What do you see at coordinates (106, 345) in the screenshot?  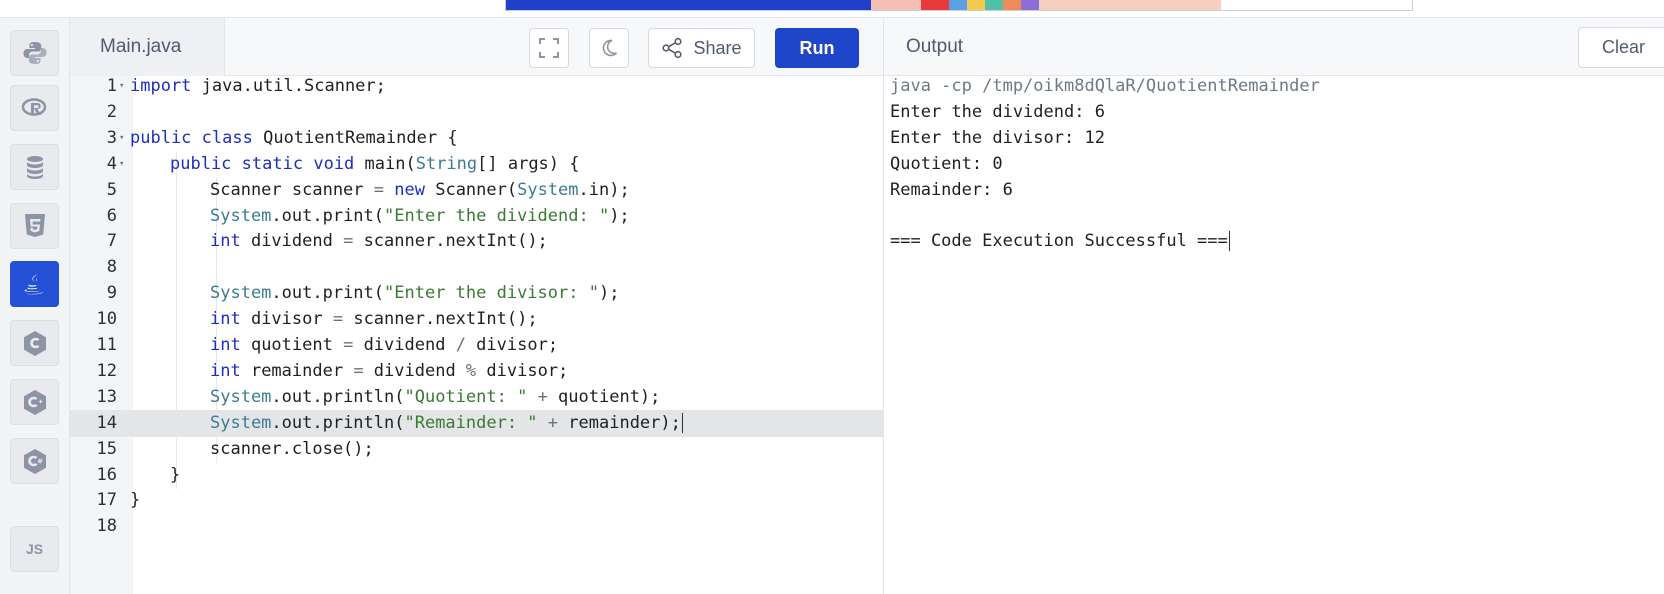 I see `line-number: 11` at bounding box center [106, 345].